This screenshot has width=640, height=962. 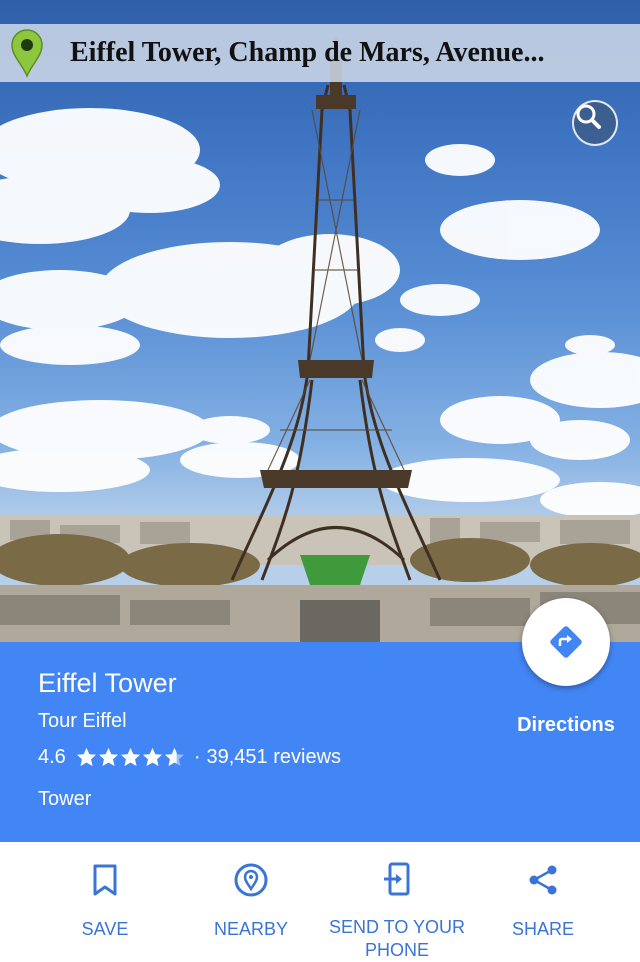 I want to click on send-to-phone-button: SEND TO YOUR PHONE, so click(x=397, y=901).